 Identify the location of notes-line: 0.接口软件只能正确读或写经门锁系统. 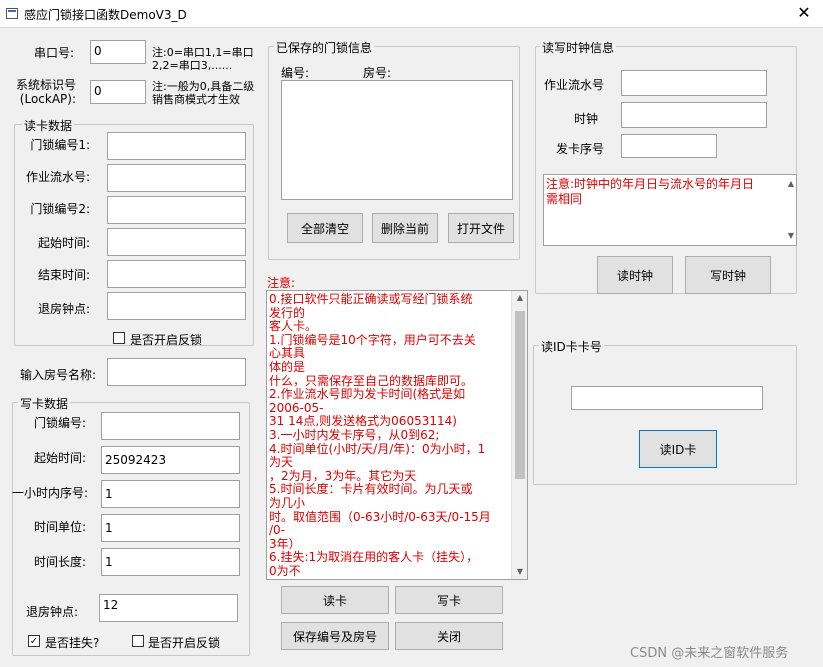
(371, 299).